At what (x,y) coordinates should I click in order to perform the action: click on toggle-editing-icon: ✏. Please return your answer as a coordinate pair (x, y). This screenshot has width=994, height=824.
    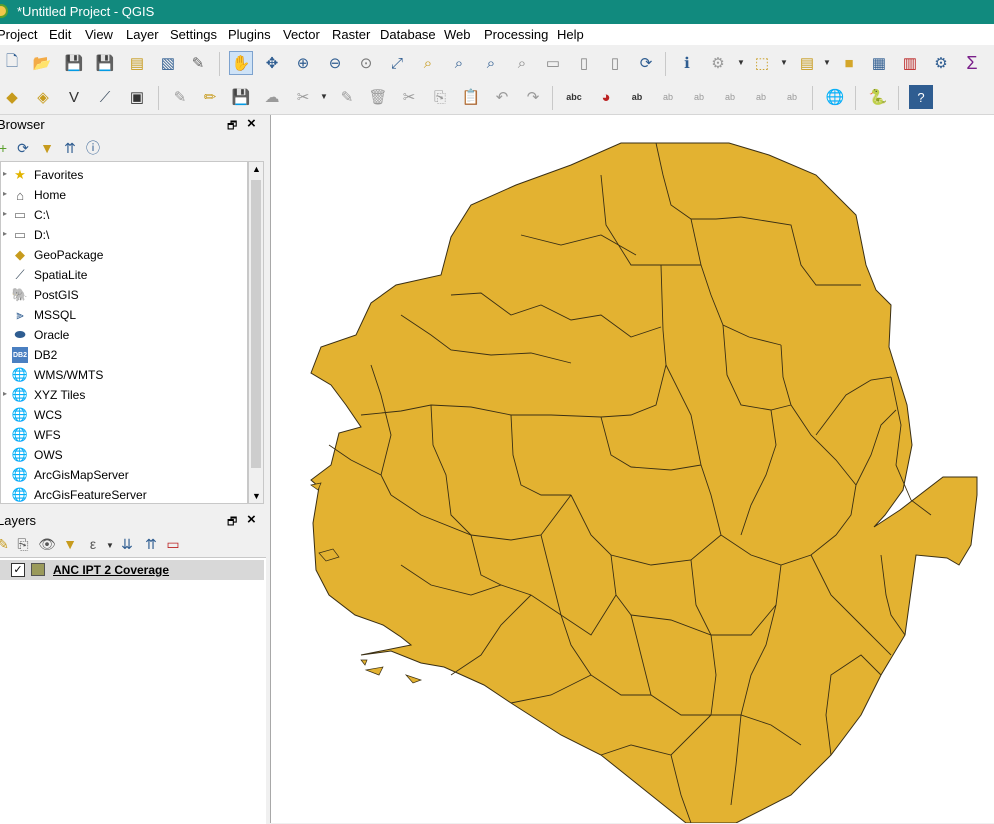
    Looking at the image, I should click on (210, 97).